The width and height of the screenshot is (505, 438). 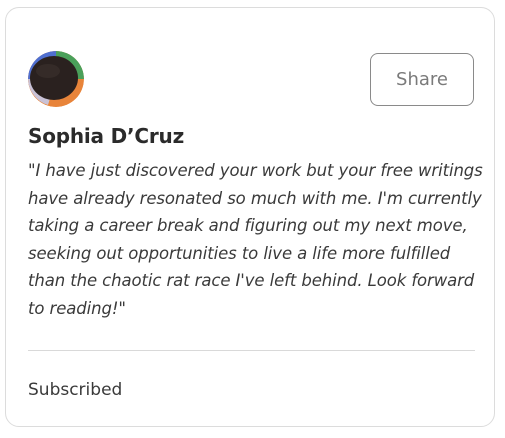 What do you see at coordinates (251, 350) in the screenshot?
I see `divider` at bounding box center [251, 350].